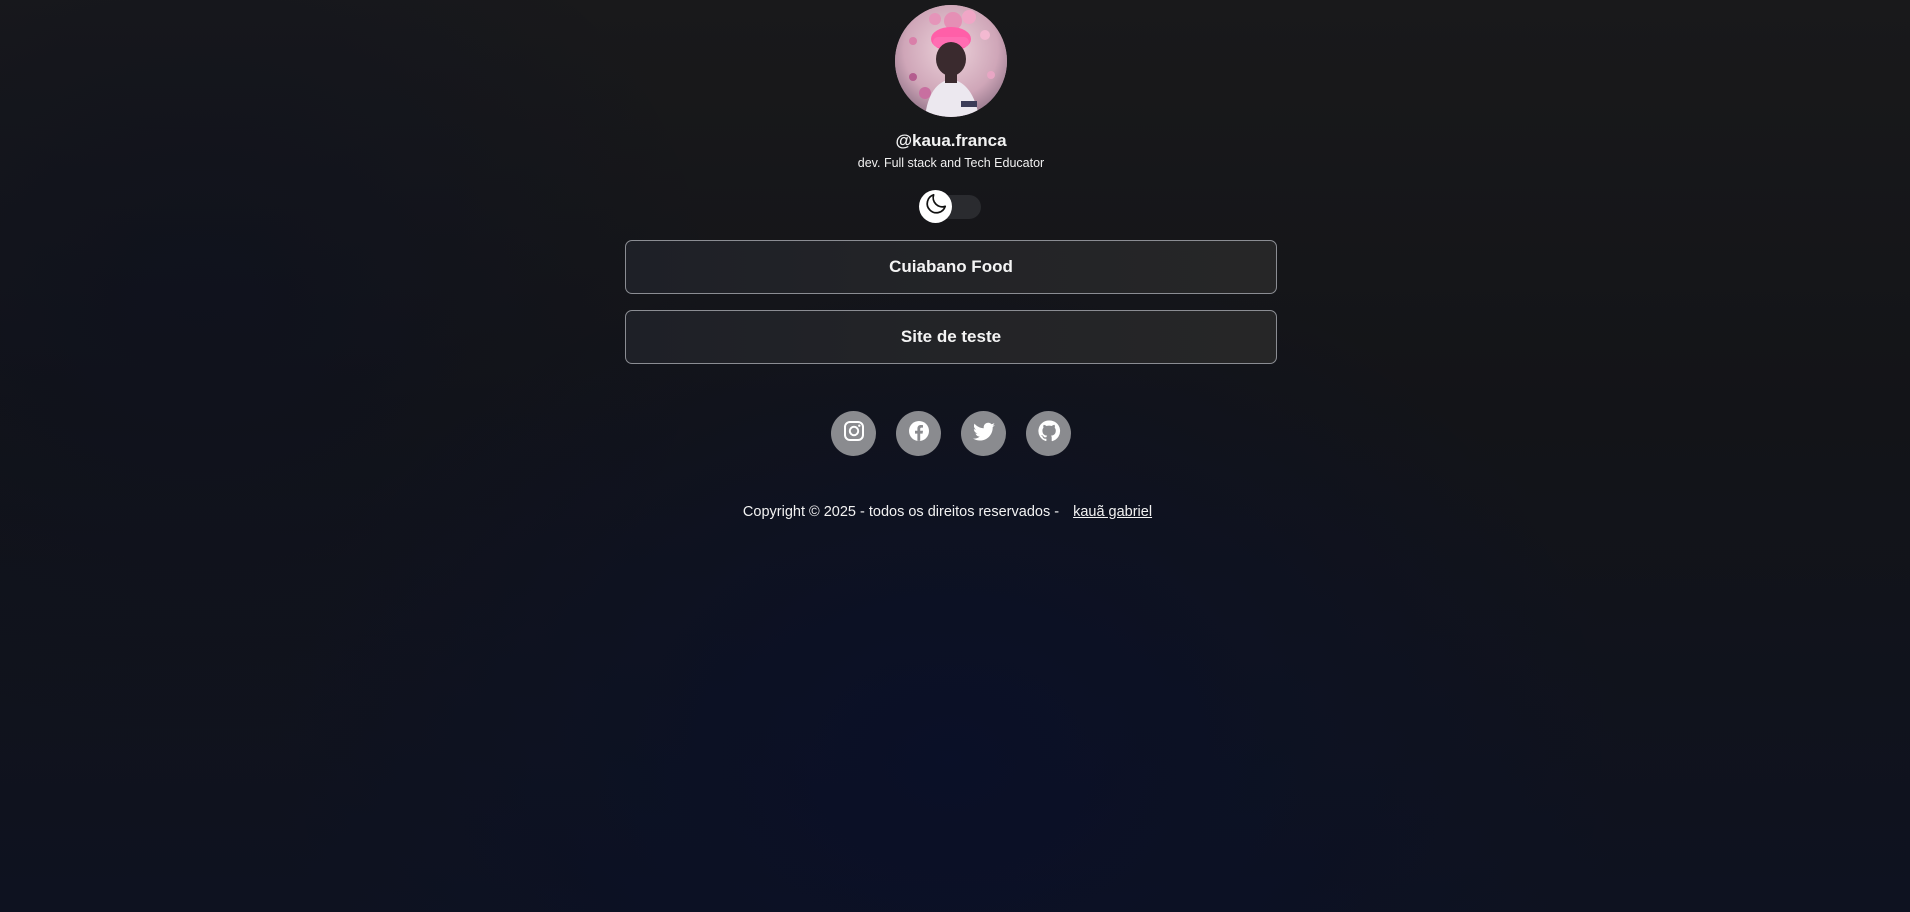 This screenshot has height=912, width=1910. I want to click on instagram-button, so click(853, 433).